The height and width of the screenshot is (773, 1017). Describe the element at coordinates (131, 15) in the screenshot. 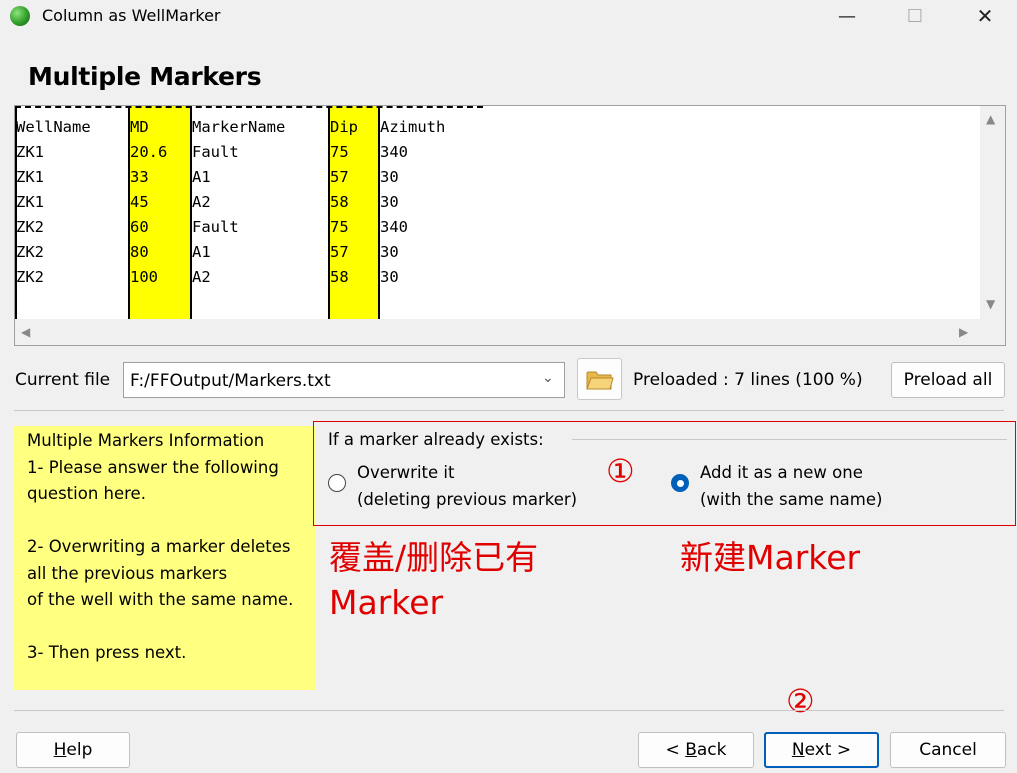

I see `window-title: Column as WellMarker` at that location.